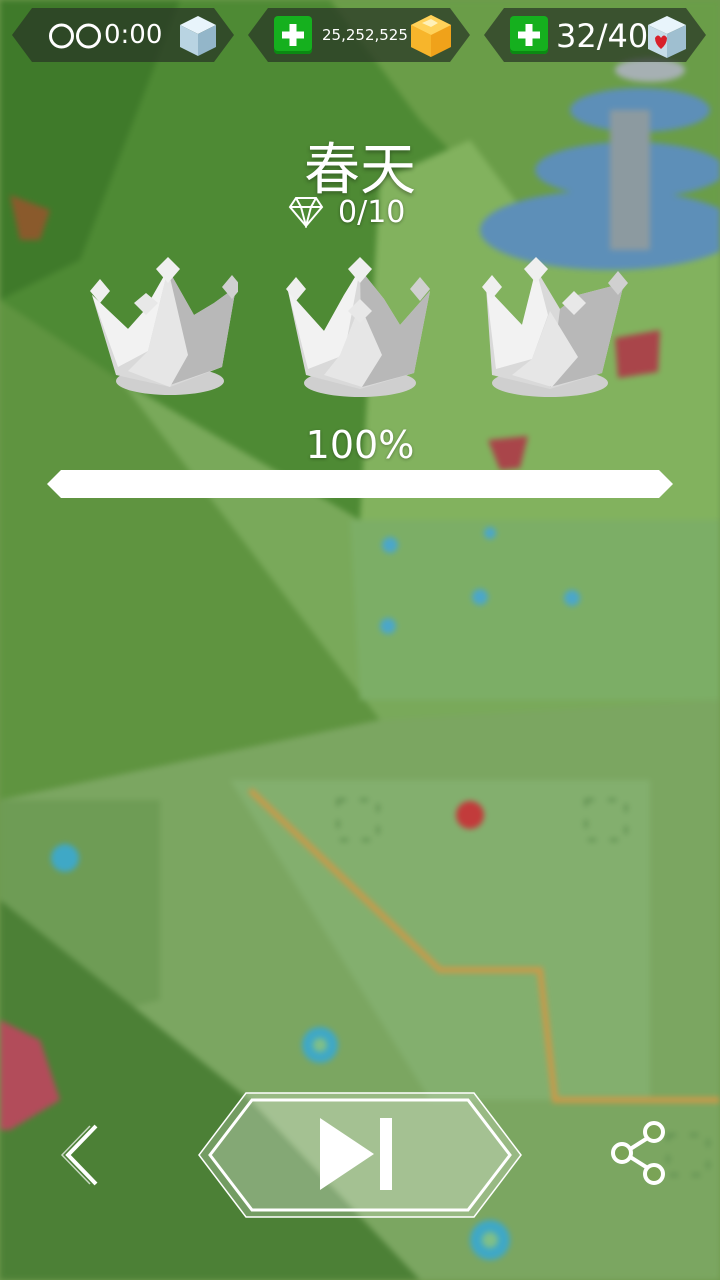 The width and height of the screenshot is (720, 1280). I want to click on back-button, so click(81, 1155).